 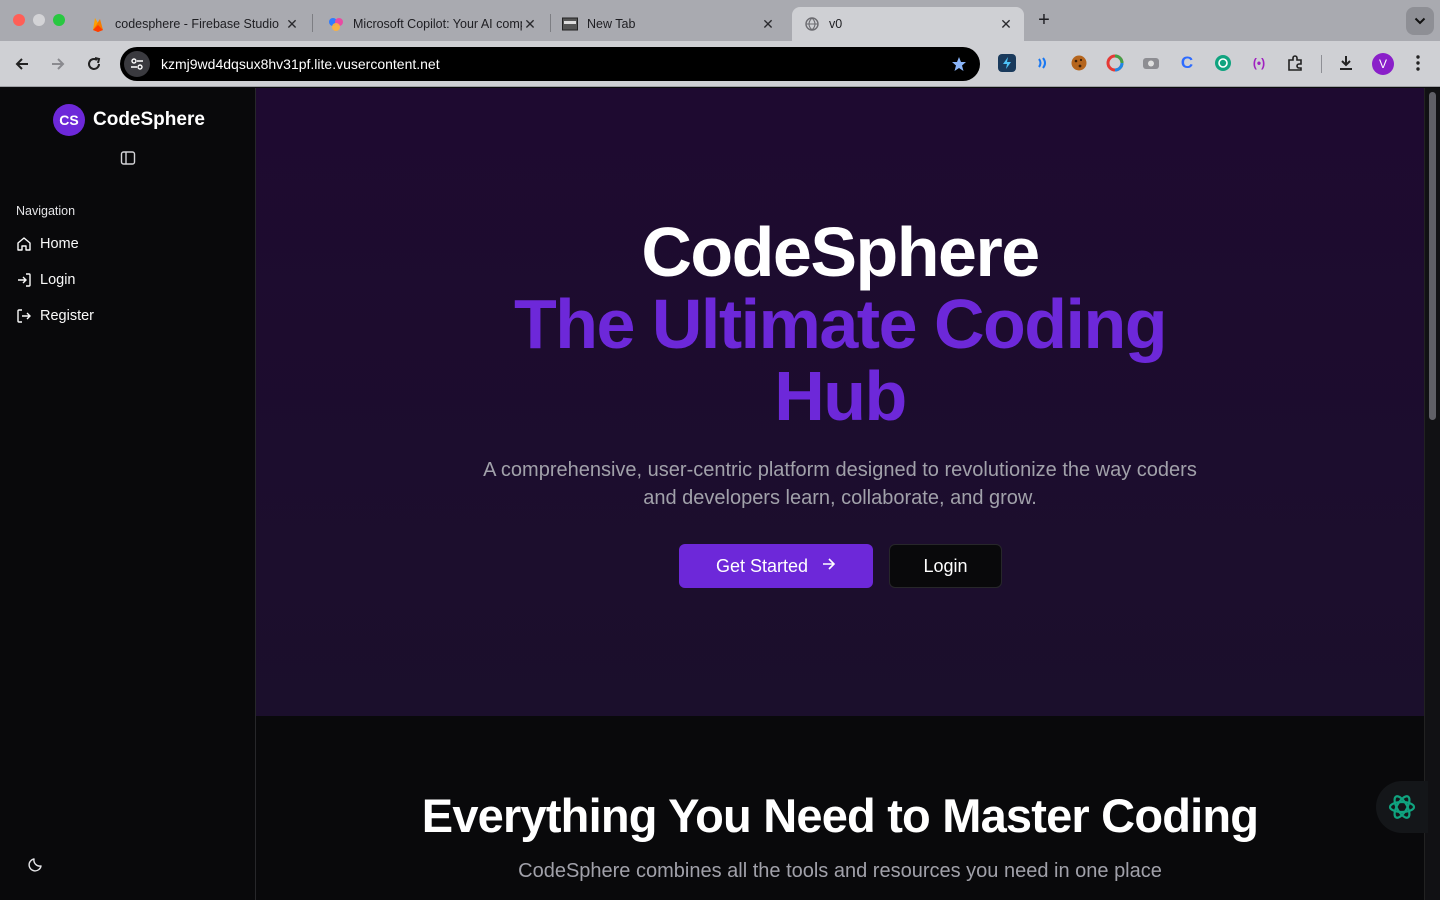 I want to click on chevron-down-icon, so click(x=1420, y=21).